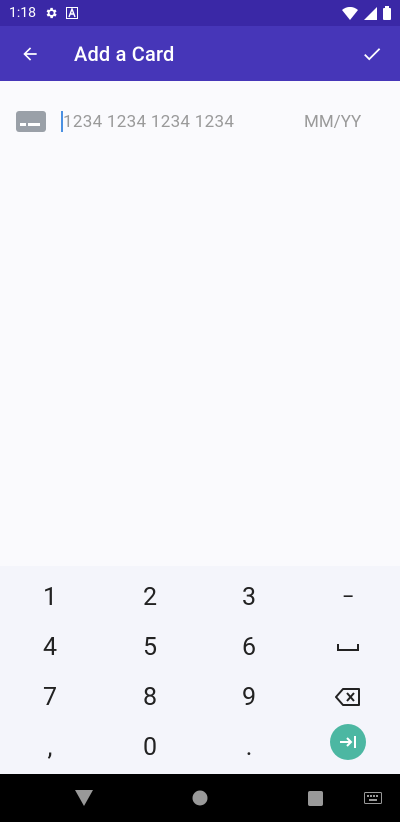 Image resolution: width=400 pixels, height=822 pixels. I want to click on checkmark-icon, so click(372, 53).